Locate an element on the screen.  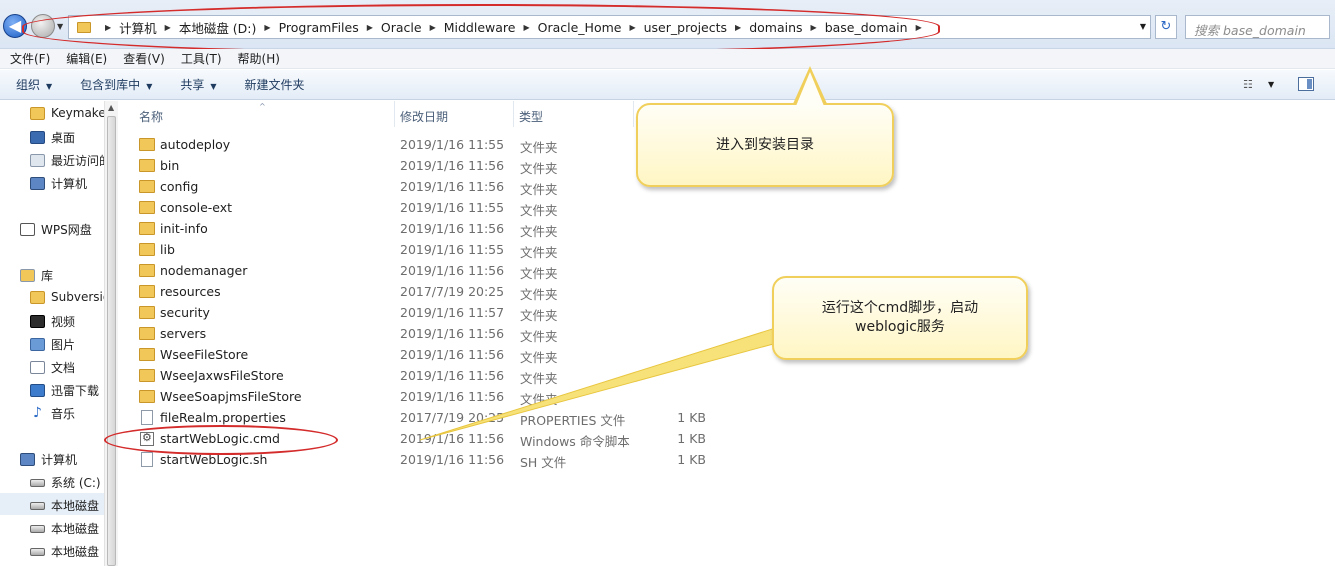
file-row: security 2019/1/16 11:57 文件夹 is located at coordinates (439, 313).